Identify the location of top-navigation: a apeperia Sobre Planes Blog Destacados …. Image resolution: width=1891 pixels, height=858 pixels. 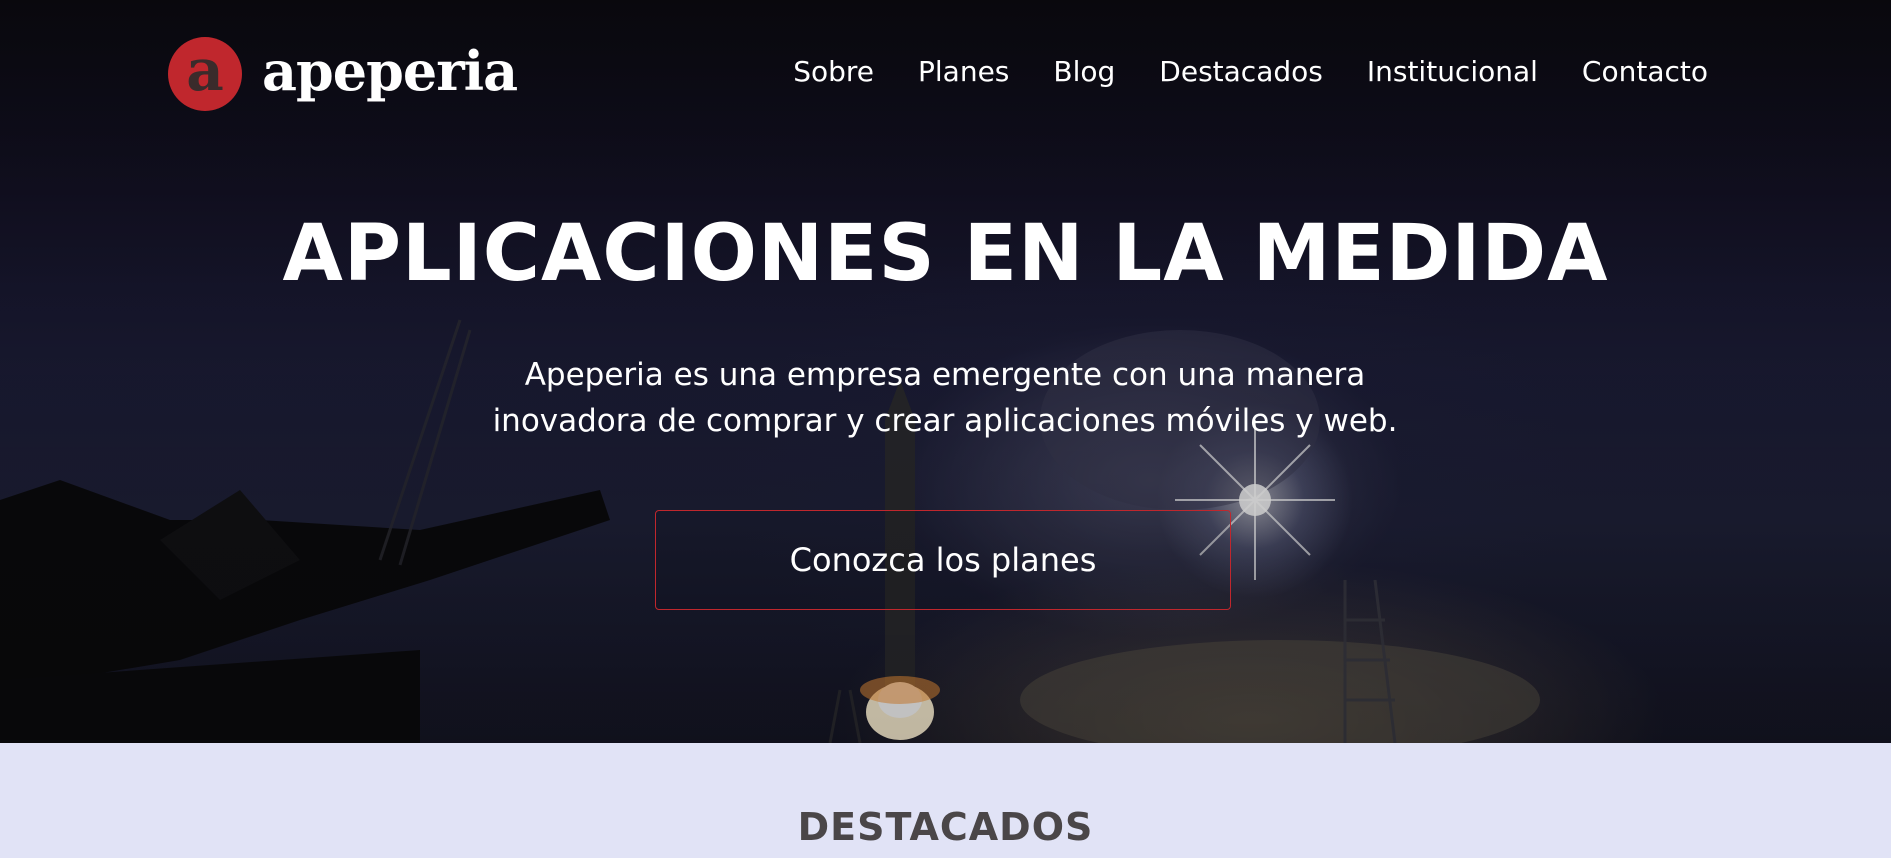
(938, 74).